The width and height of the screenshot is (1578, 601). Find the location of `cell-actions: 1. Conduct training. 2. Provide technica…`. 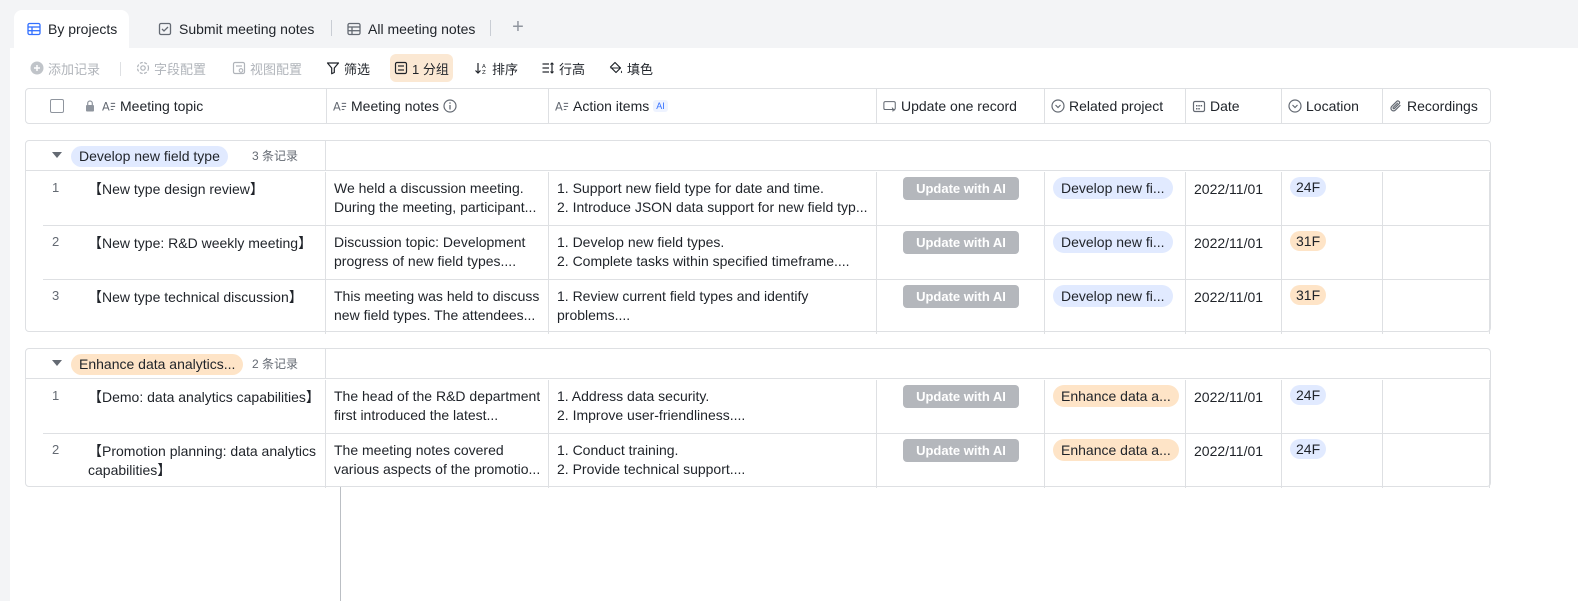

cell-actions: 1. Conduct training. 2. Provide technica… is located at coordinates (713, 461).